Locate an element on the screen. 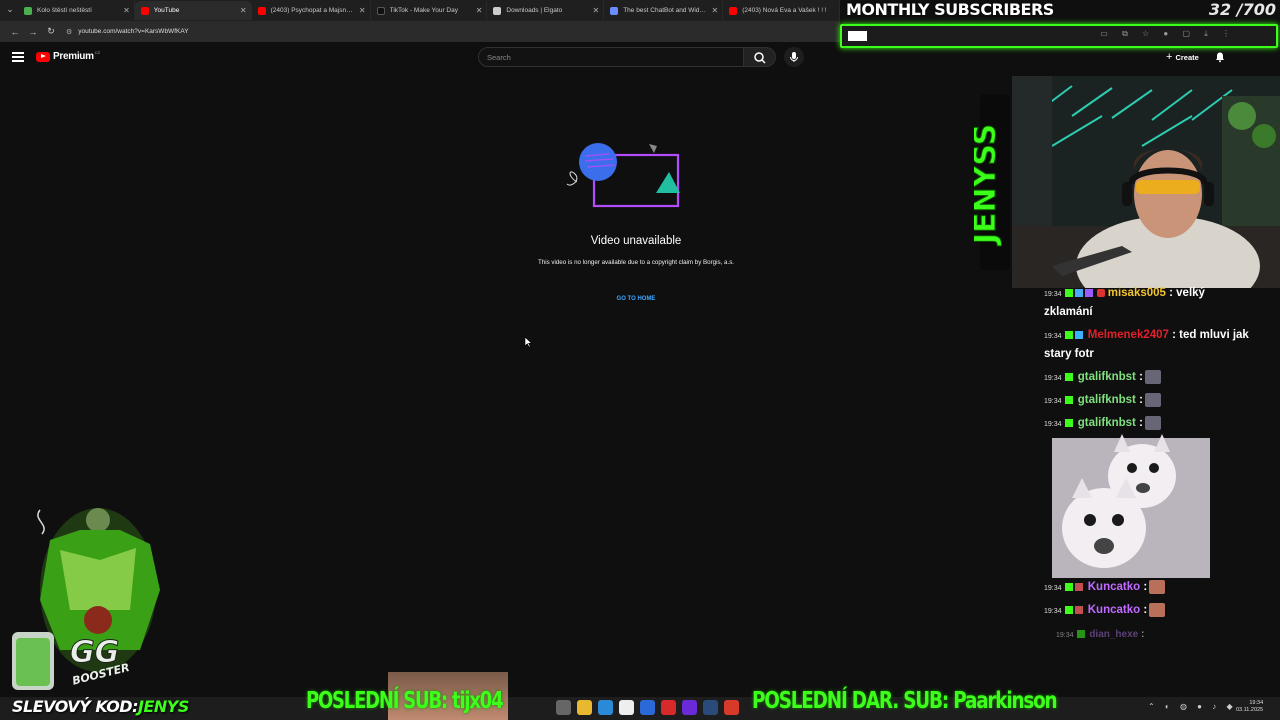 This screenshot has height=720, width=1280. voice-search-button is located at coordinates (794, 57).